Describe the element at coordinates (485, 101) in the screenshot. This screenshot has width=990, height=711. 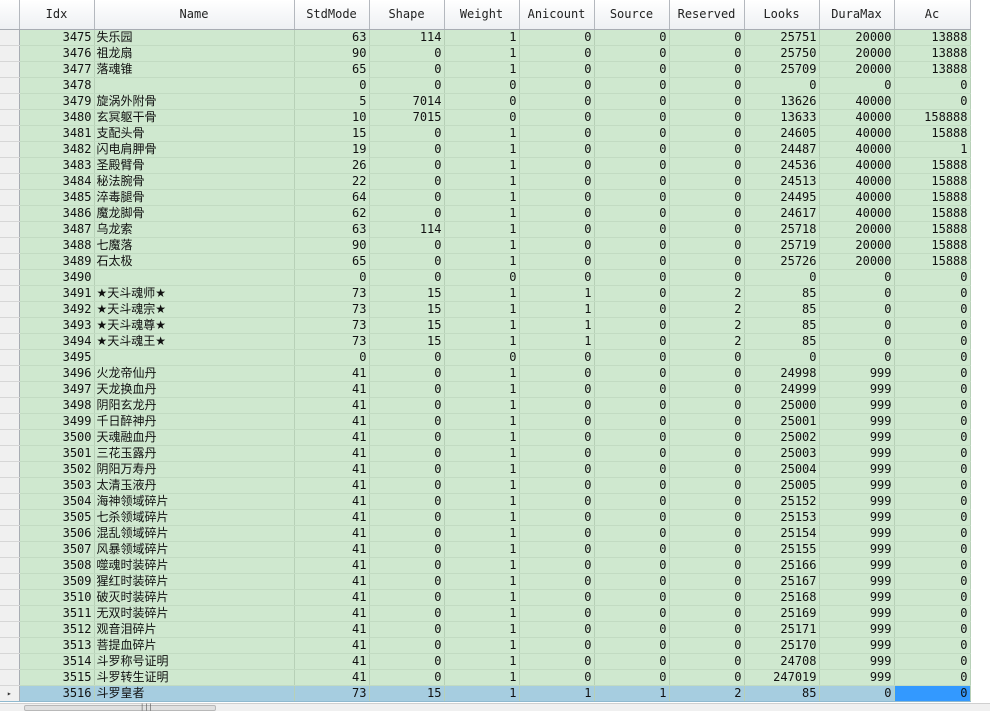
I see `table-row: 3479 旋涡外附骨 5 7014 0 0 0 0 13626 40000 0` at that location.